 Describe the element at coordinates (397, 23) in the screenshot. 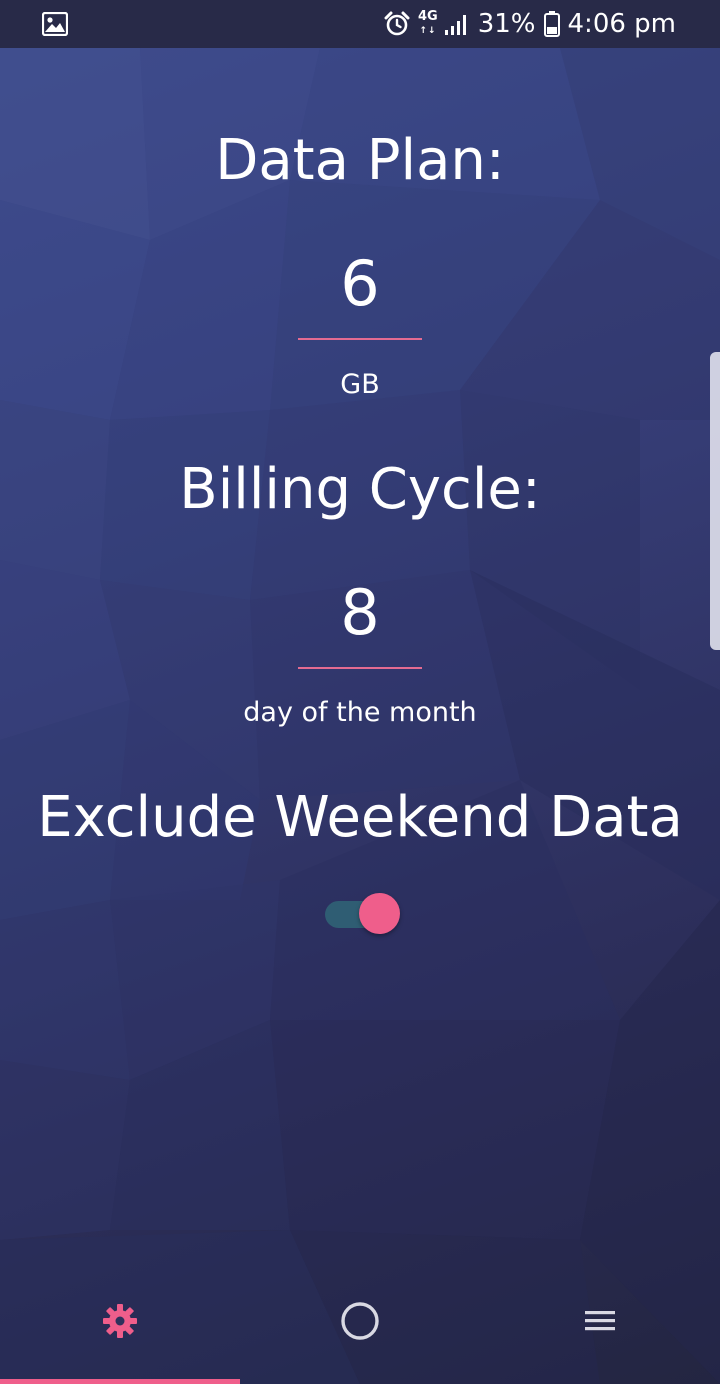

I see `alarm-icon` at that location.